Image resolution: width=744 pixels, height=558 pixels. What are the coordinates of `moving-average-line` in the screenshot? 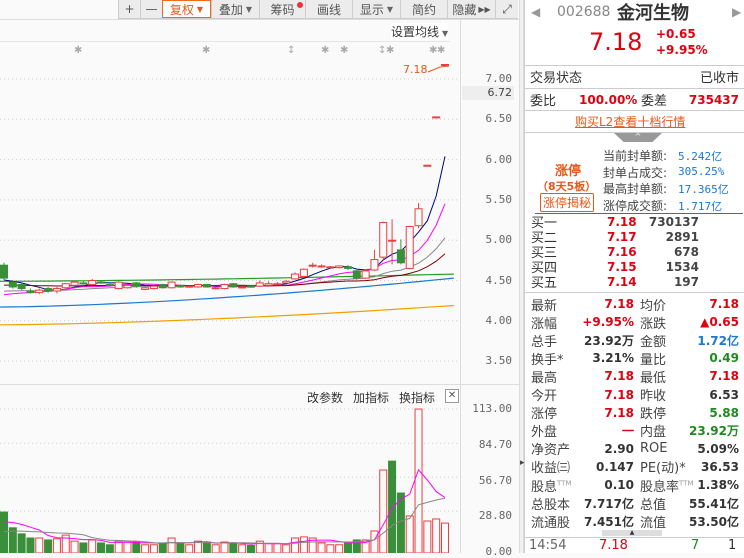 It's located at (227, 292).